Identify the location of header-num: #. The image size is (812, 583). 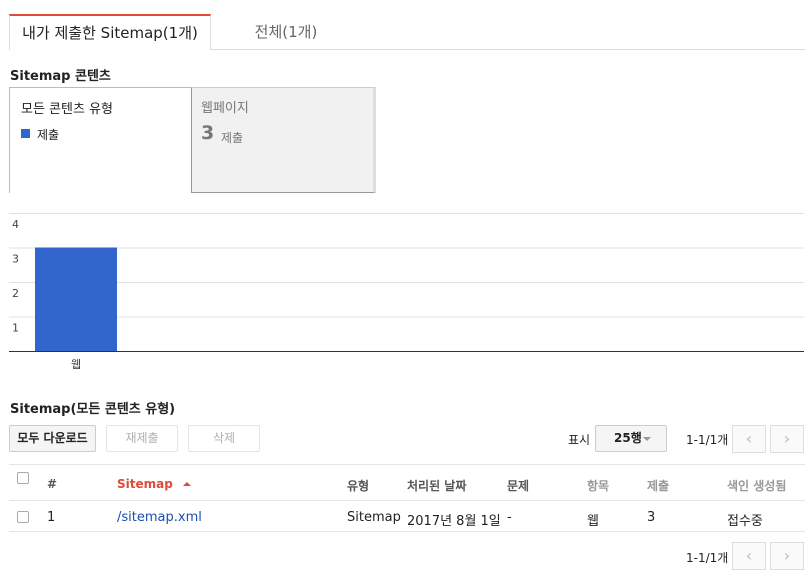
(52, 484).